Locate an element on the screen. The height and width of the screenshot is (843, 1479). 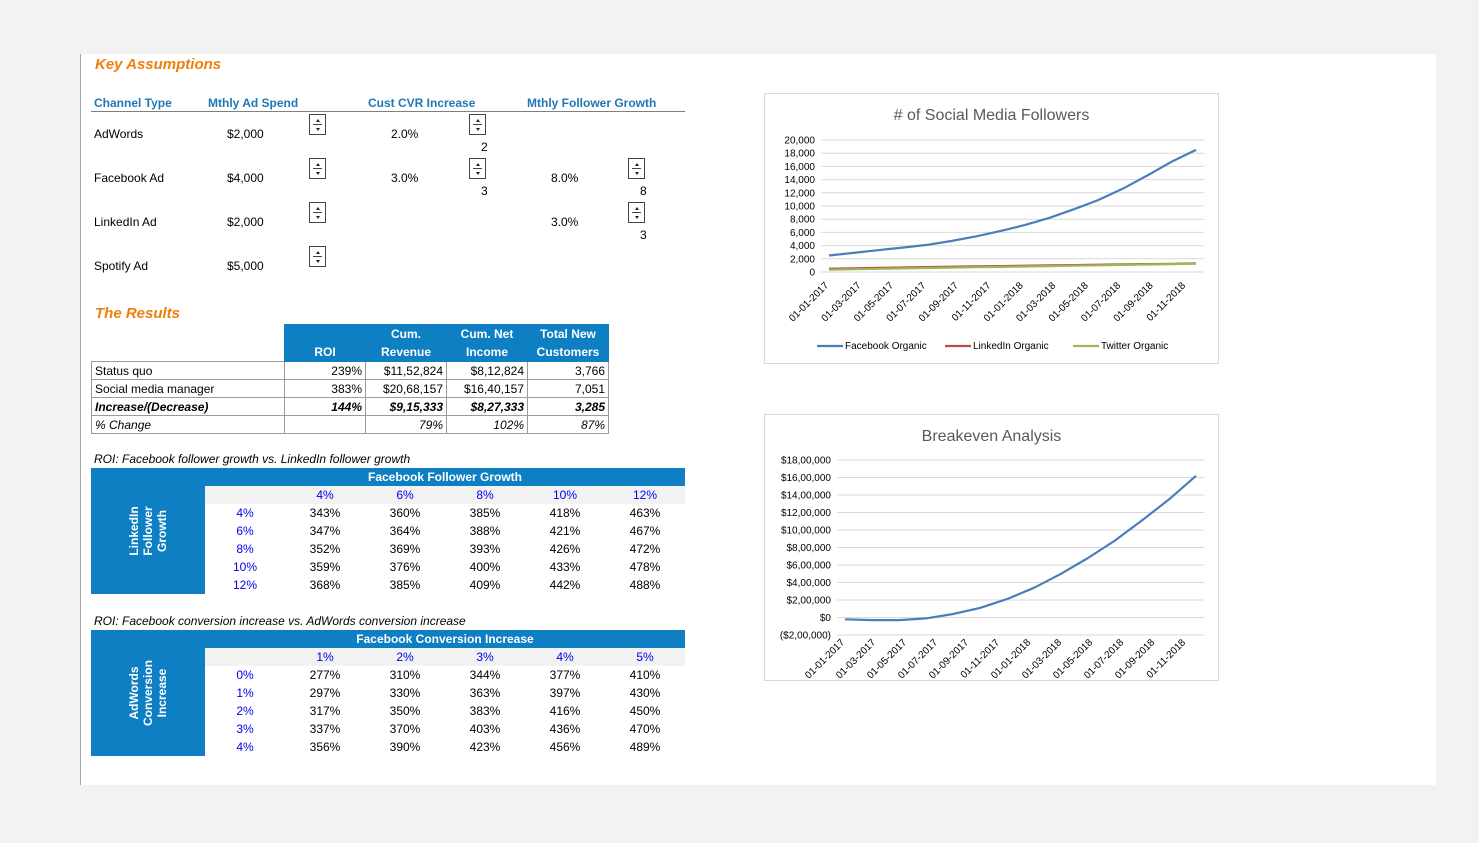
row-label: 4% is located at coordinates (245, 513).